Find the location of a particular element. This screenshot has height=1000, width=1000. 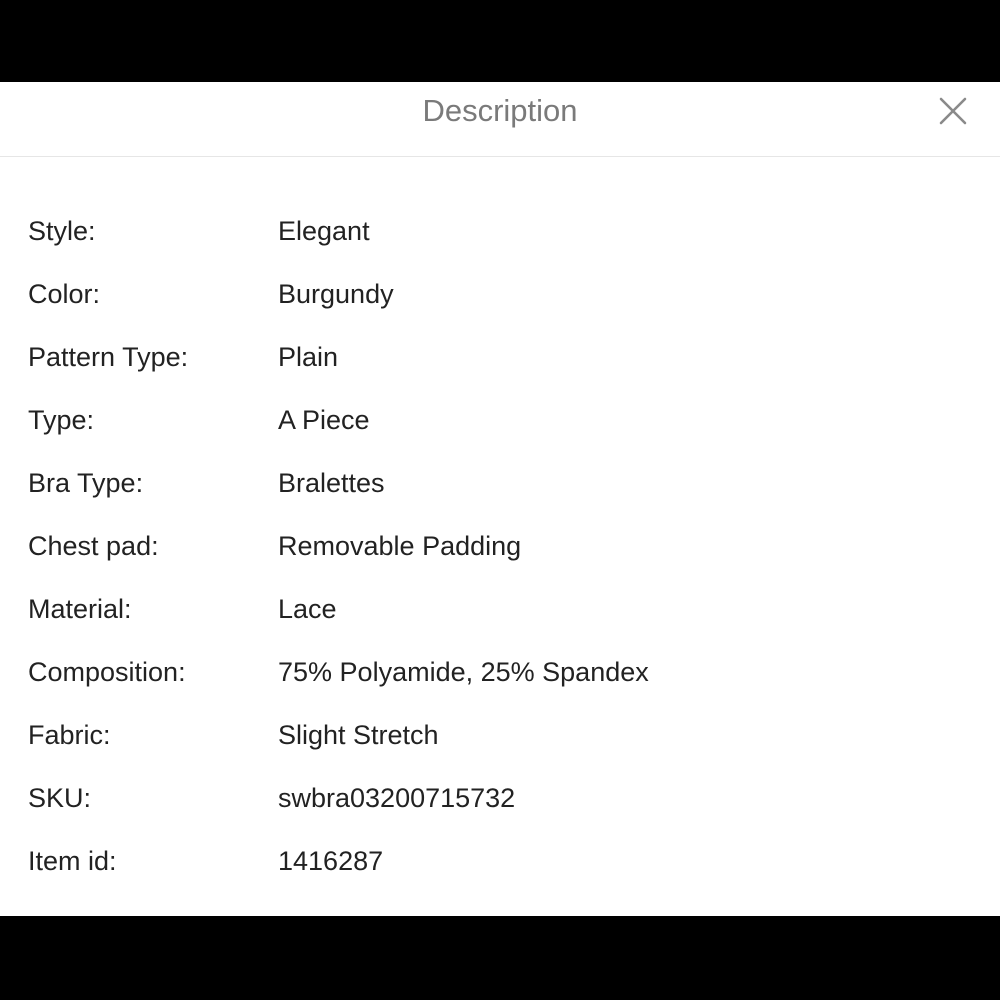

detail-value: Bralettes is located at coordinates (331, 483).